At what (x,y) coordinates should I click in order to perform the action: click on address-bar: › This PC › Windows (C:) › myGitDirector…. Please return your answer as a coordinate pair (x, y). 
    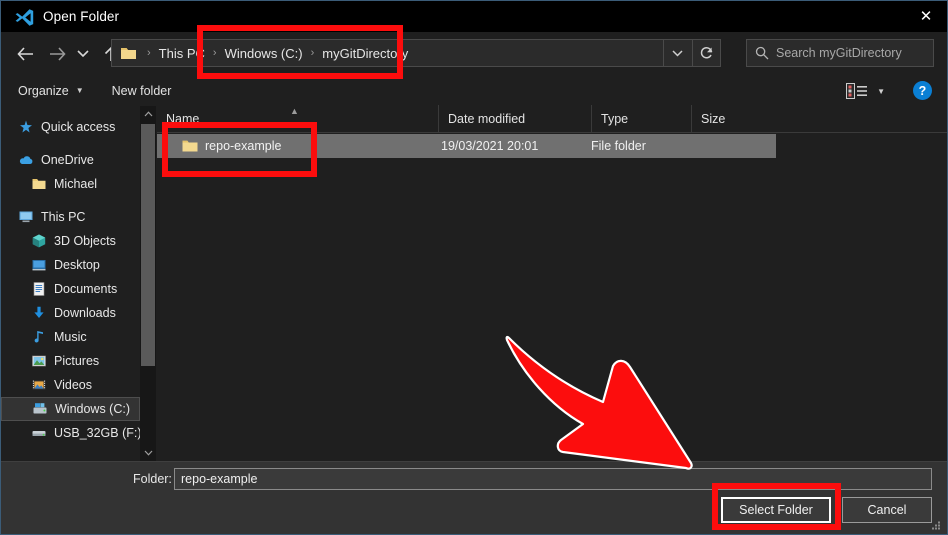
    Looking at the image, I should click on (416, 53).